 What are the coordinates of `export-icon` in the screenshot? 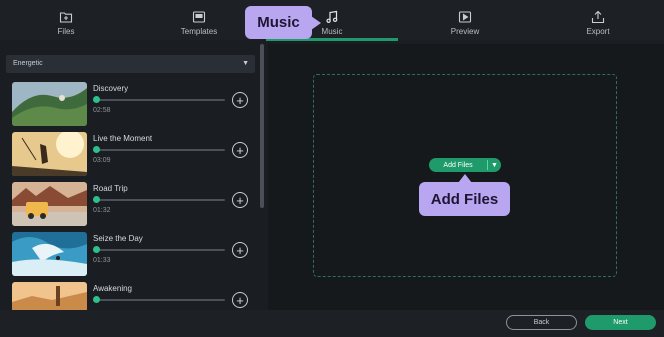 It's located at (598, 17).